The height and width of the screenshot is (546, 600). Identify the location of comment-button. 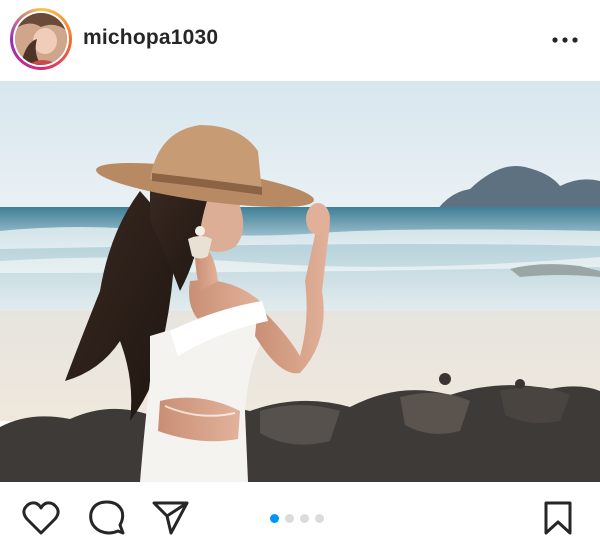
(107, 520).